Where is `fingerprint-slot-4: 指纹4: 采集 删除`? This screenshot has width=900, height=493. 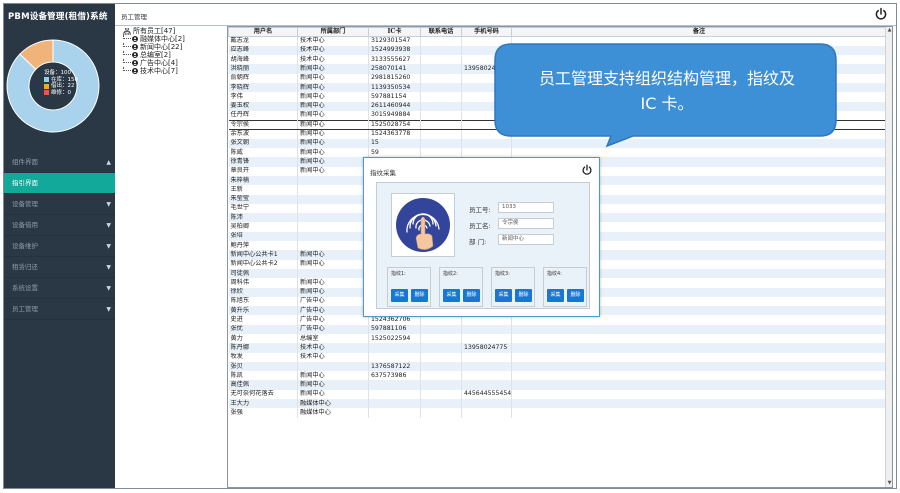
fingerprint-slot-4: 指纹4: 采集 删除 is located at coordinates (565, 287).